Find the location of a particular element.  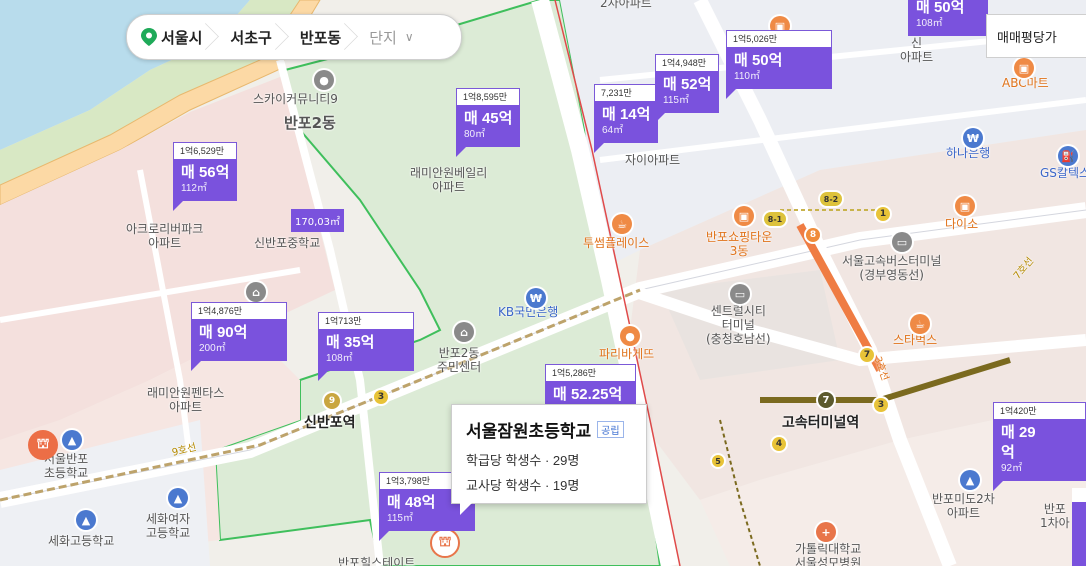

mini-price-pin: 170,03㎡ is located at coordinates (317, 220).